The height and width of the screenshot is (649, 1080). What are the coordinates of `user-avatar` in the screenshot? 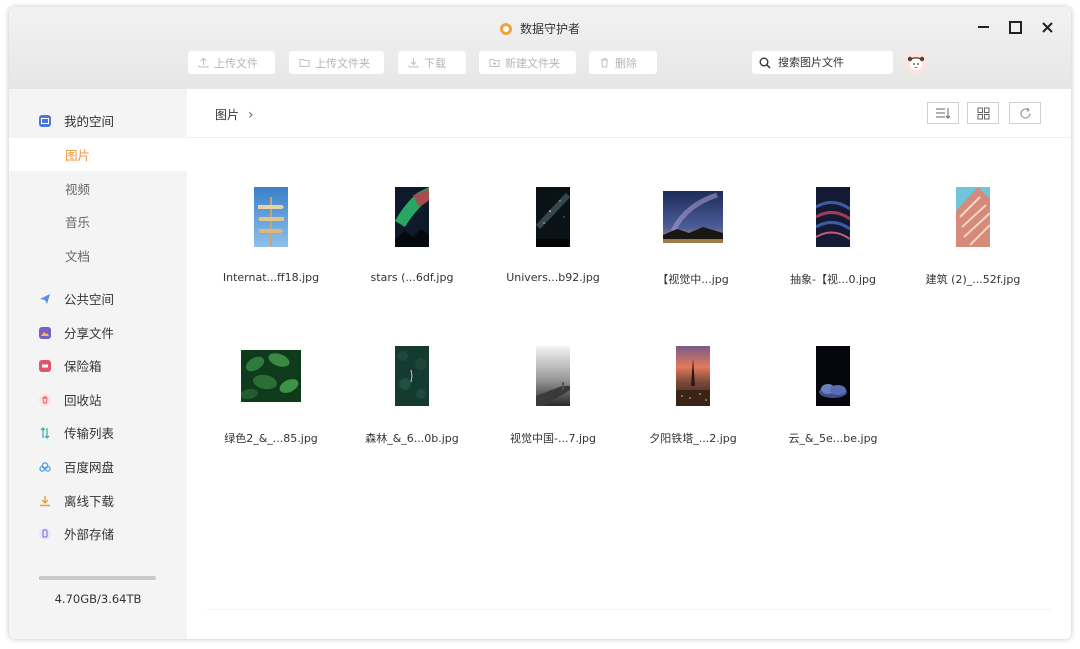 It's located at (916, 63).